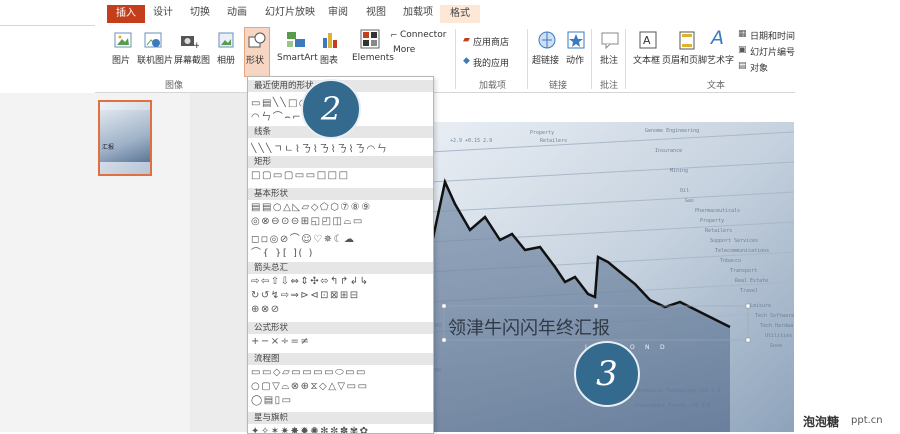  I want to click on group-label-text: 文本, so click(716, 86).